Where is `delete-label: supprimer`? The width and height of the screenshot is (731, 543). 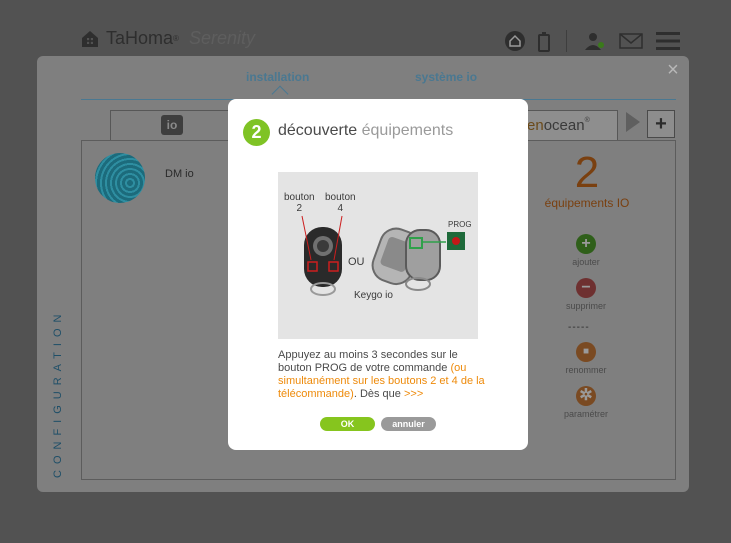
delete-label: supprimer is located at coordinates (585, 306).